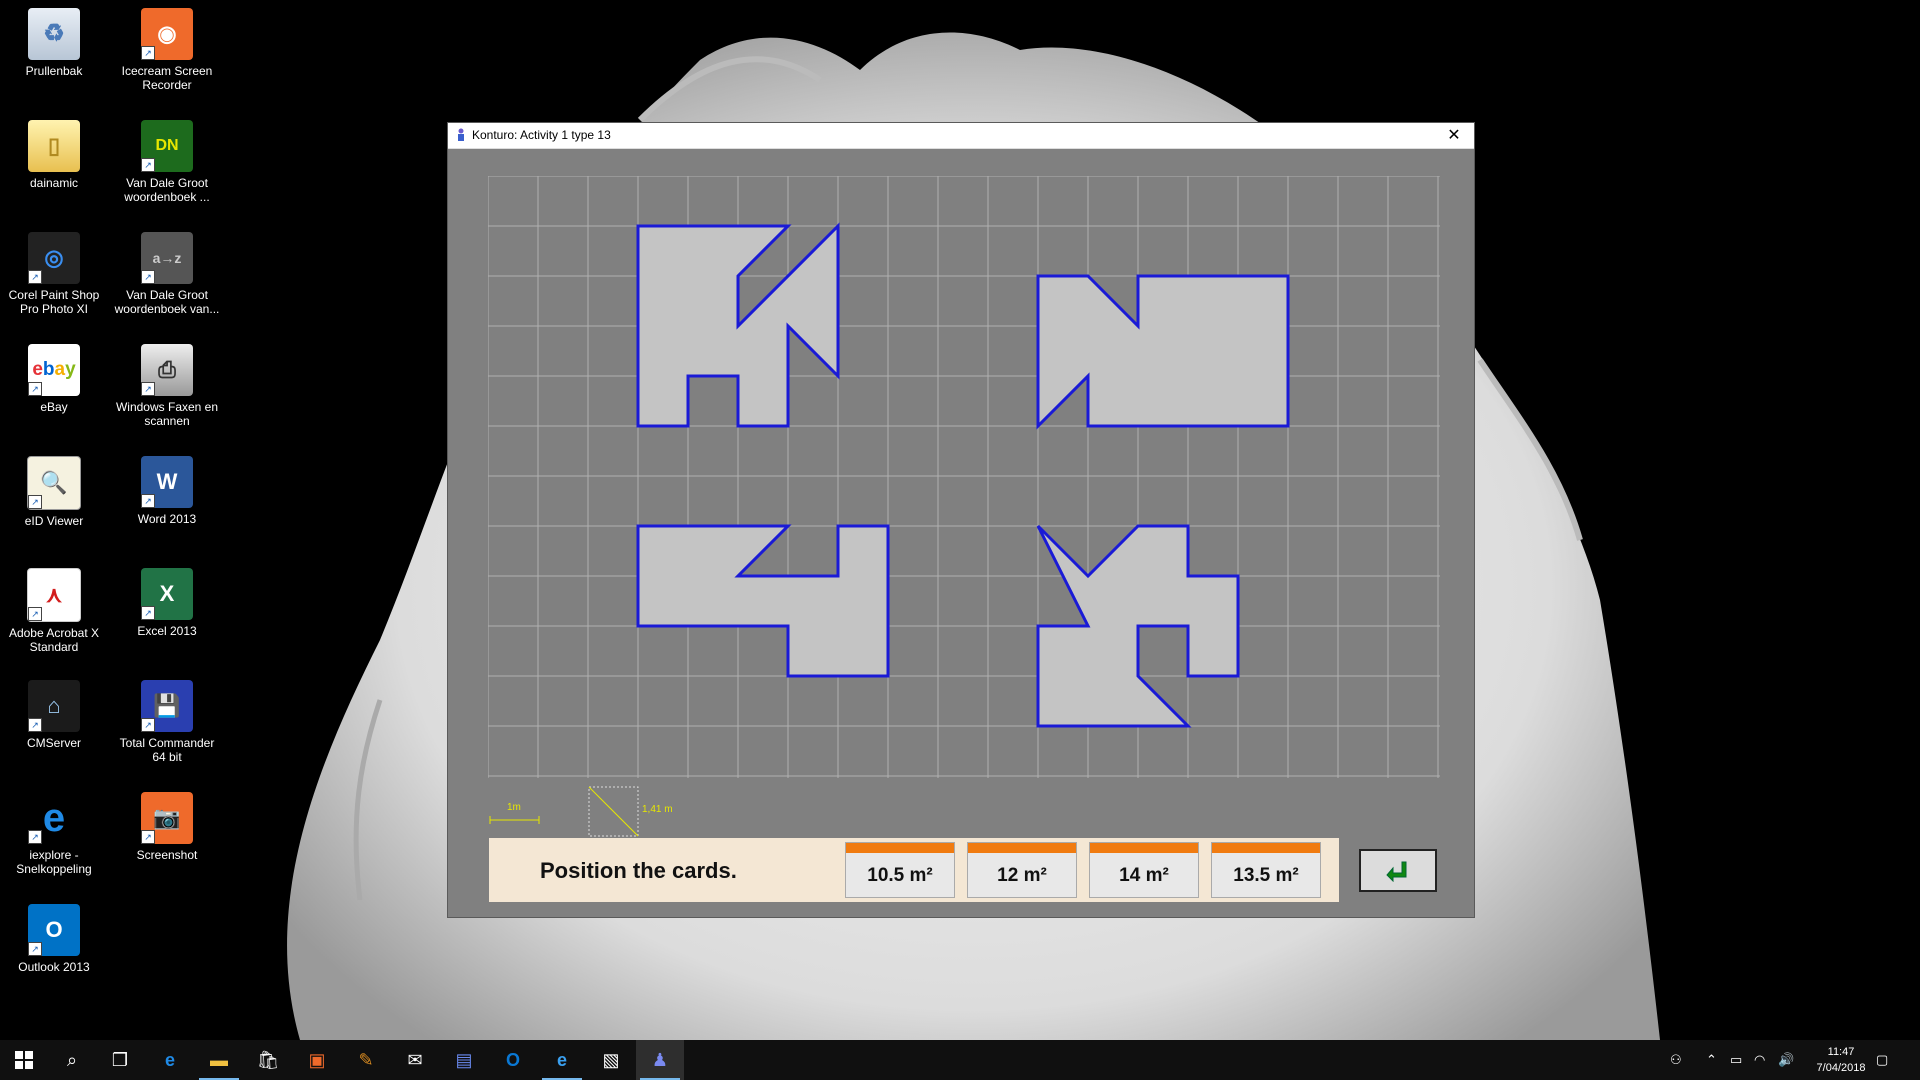 The image size is (1920, 1080). I want to click on word-icon: W ↗, so click(167, 482).